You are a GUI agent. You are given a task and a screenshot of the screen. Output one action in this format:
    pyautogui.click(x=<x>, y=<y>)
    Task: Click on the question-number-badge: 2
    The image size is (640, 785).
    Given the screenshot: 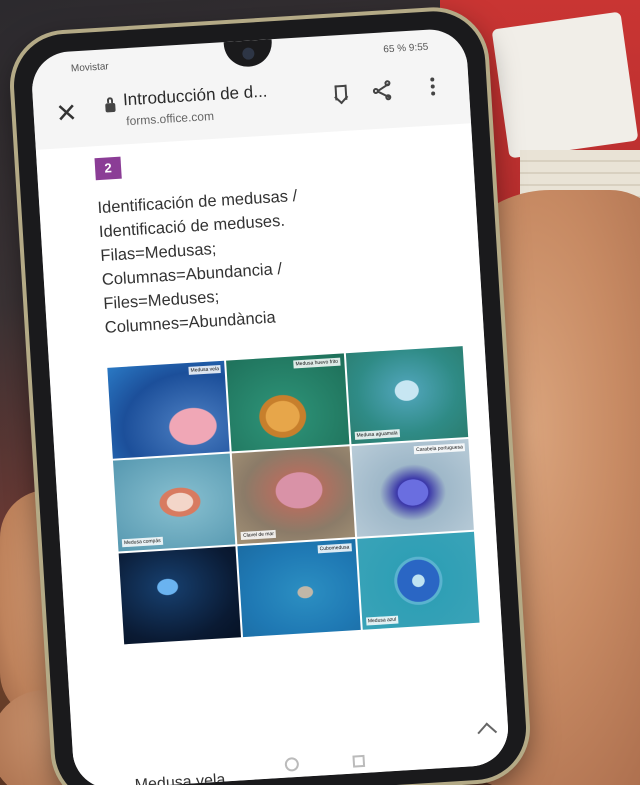 What is the action you would take?
    pyautogui.click(x=108, y=168)
    